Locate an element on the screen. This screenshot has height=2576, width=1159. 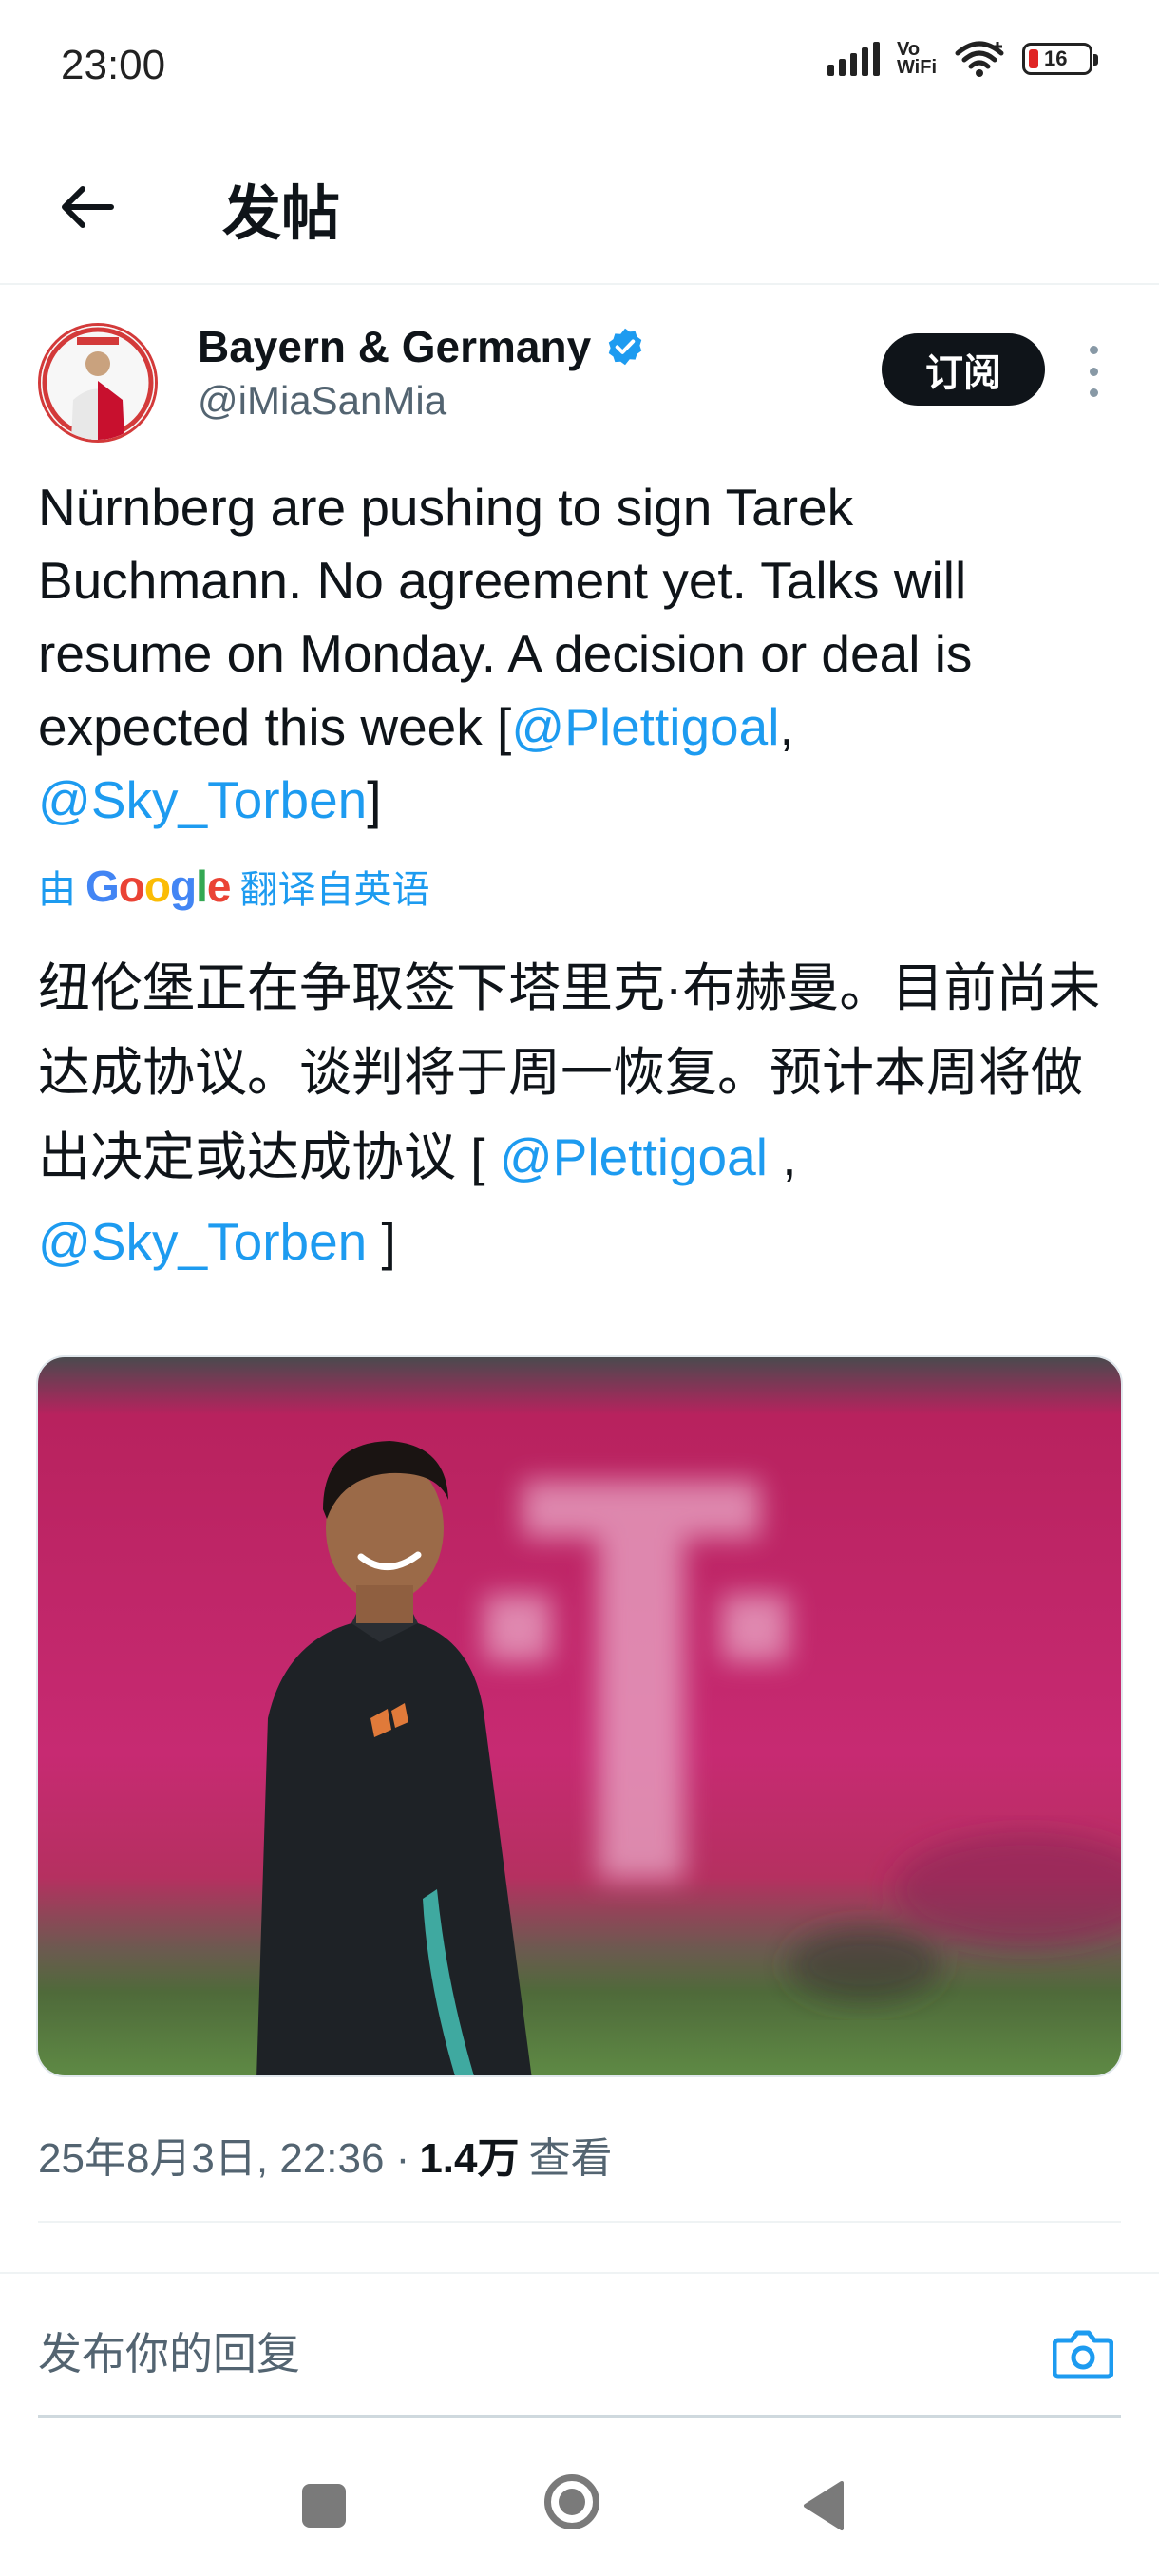
author-name-row: Bayern & Germany is located at coordinates (422, 346).